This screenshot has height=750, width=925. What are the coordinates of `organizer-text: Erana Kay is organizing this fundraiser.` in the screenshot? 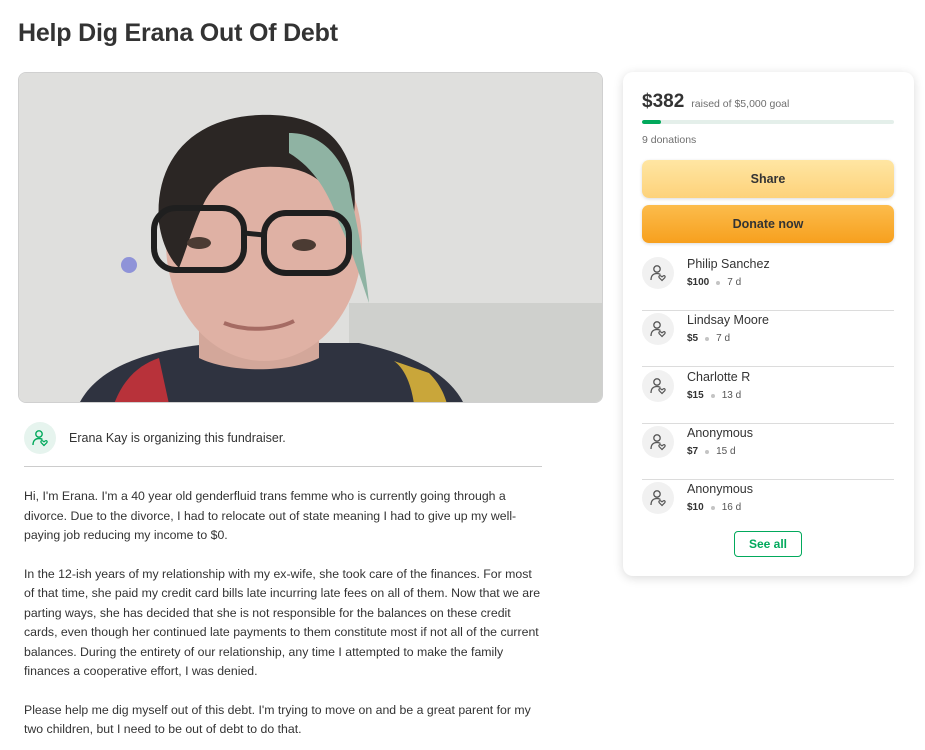 It's located at (177, 438).